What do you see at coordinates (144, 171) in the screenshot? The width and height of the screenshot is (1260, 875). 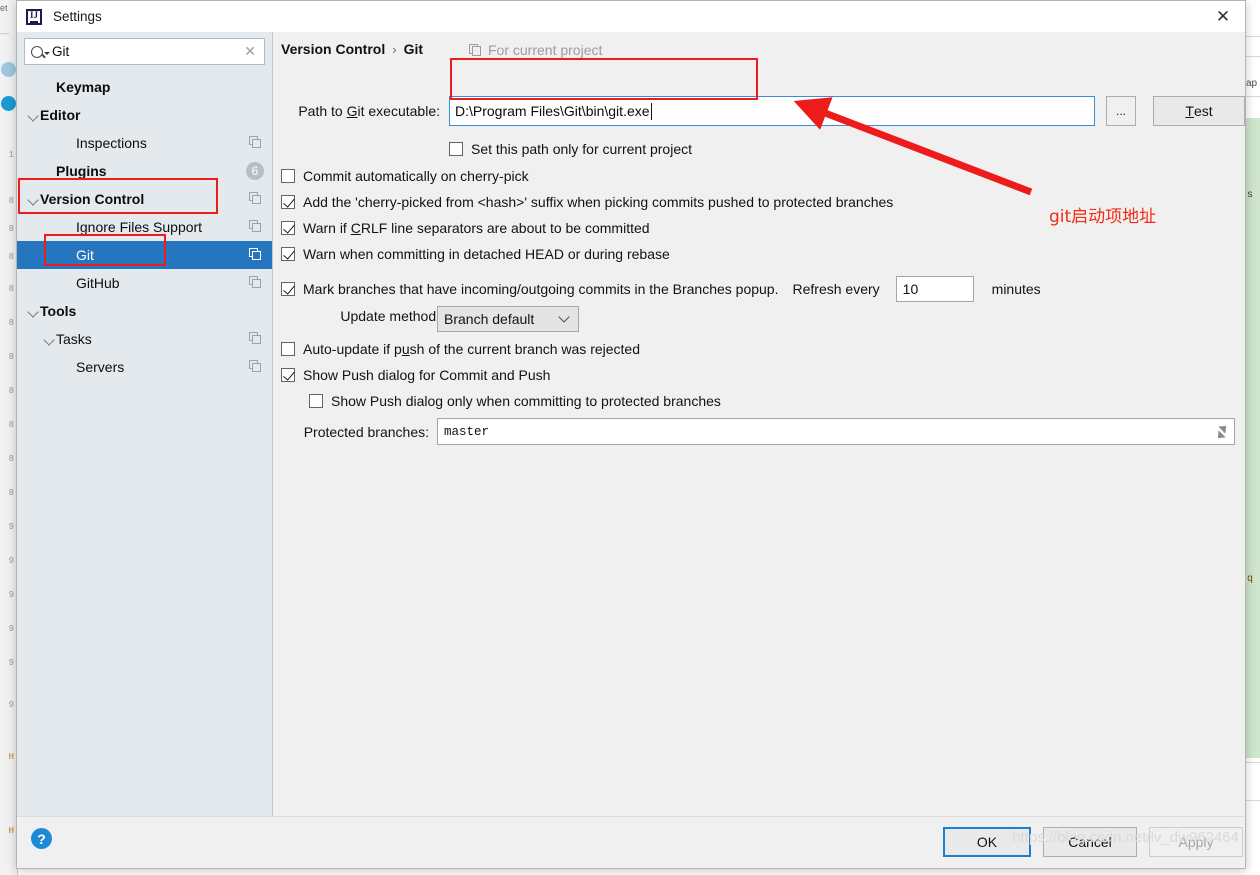 I see `sidebar-item-plugins: Plugins 6` at bounding box center [144, 171].